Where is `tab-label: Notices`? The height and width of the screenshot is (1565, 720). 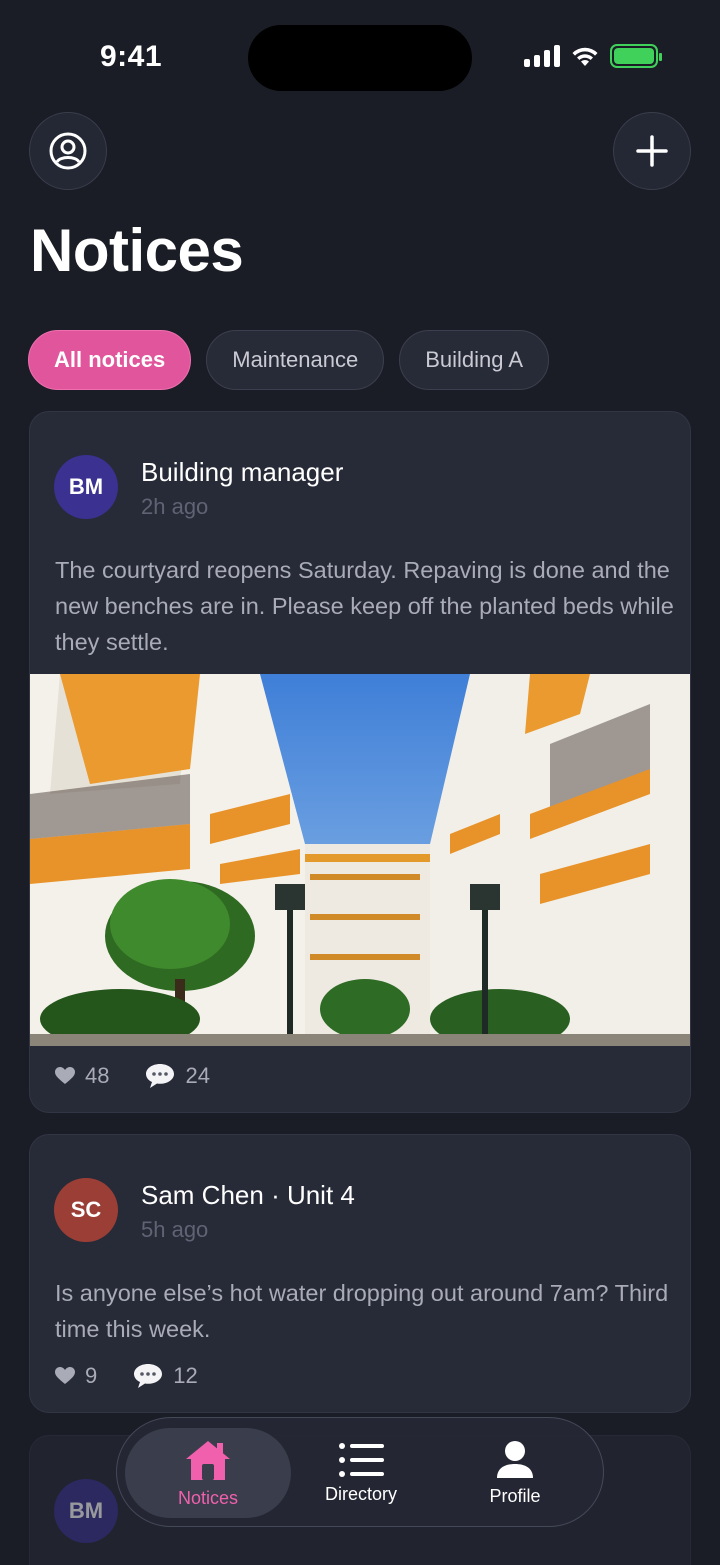 tab-label: Notices is located at coordinates (208, 1497).